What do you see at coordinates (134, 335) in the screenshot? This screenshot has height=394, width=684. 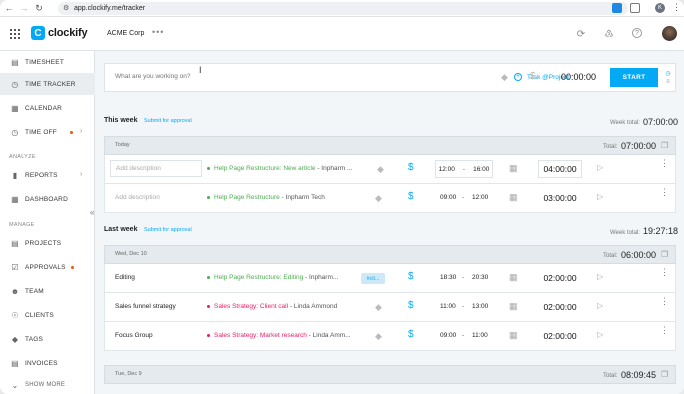 I see `description-field: Focus Group` at bounding box center [134, 335].